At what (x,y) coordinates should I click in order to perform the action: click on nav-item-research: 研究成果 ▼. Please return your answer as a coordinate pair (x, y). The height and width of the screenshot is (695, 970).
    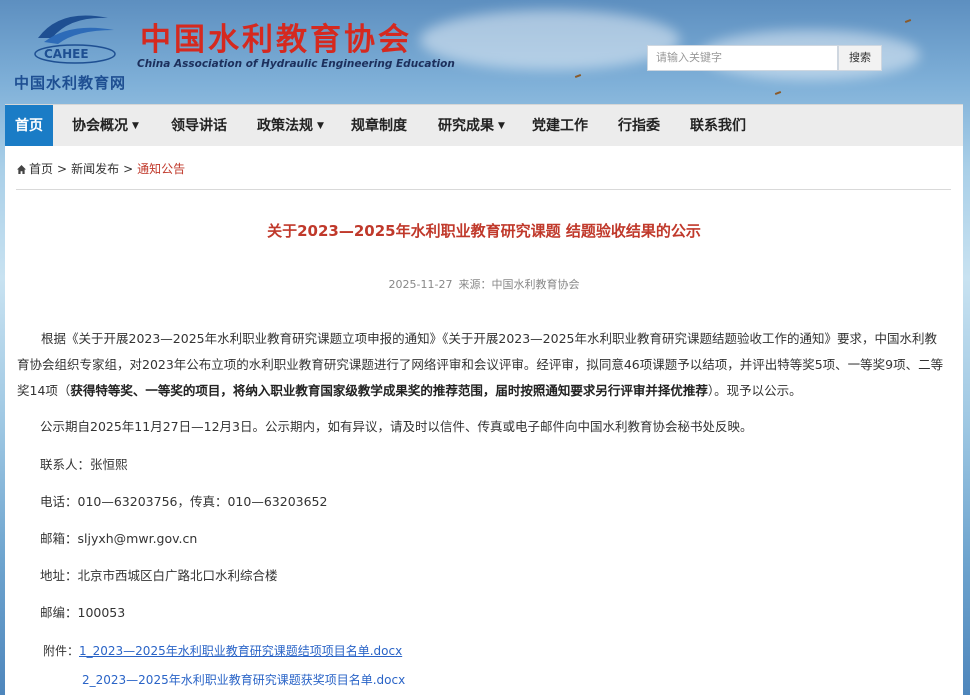
    Looking at the image, I should click on (471, 126).